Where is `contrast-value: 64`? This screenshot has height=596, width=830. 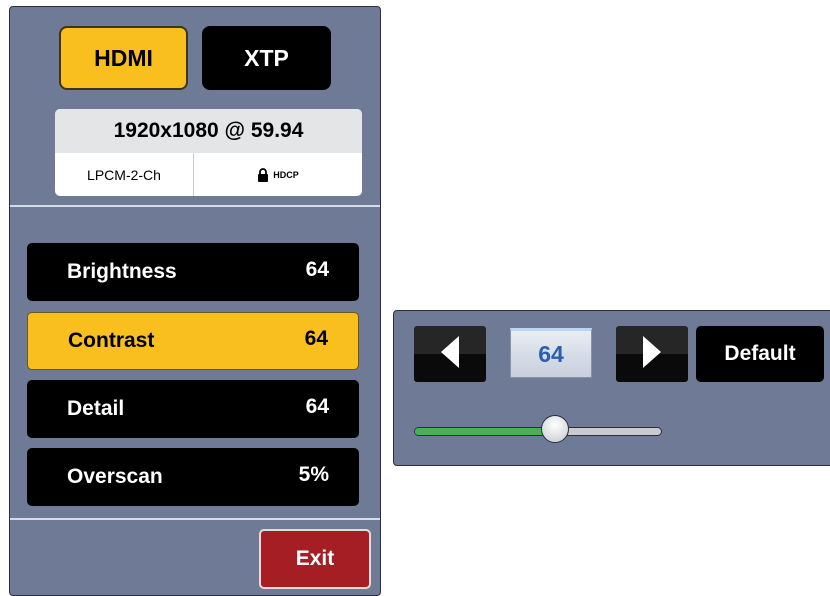 contrast-value: 64 is located at coordinates (316, 338).